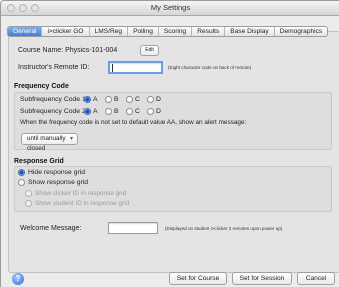 Image resolution: width=339 pixels, height=287 pixels. What do you see at coordinates (54, 111) in the screenshot?
I see `subfrequency-2-label: Subfrequency Code 2:` at bounding box center [54, 111].